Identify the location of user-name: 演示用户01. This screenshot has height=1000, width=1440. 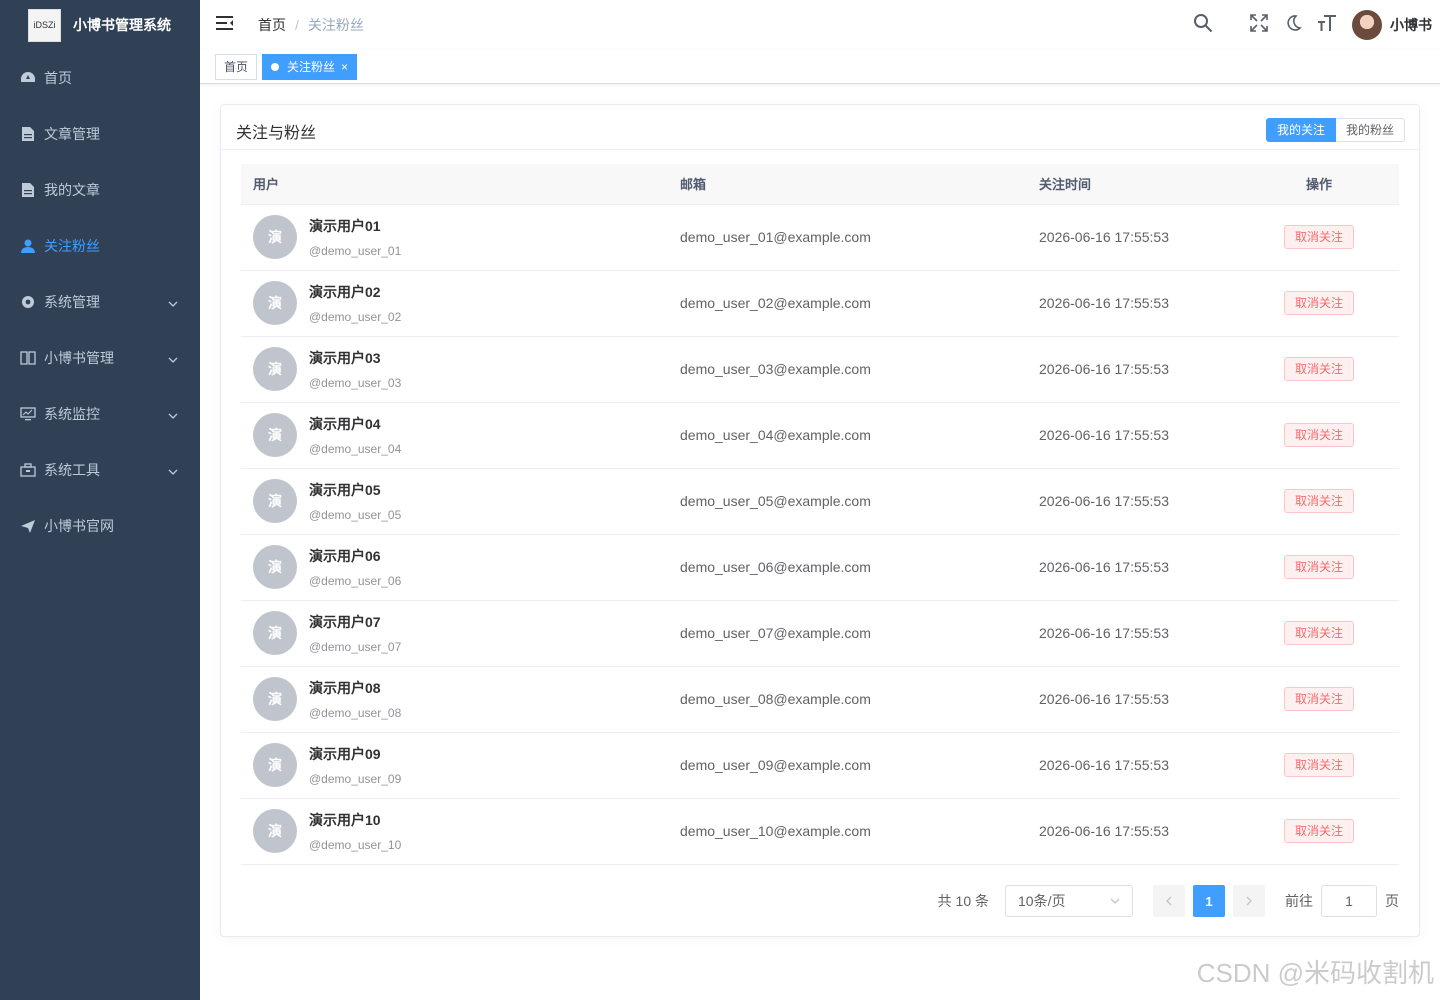
(345, 226).